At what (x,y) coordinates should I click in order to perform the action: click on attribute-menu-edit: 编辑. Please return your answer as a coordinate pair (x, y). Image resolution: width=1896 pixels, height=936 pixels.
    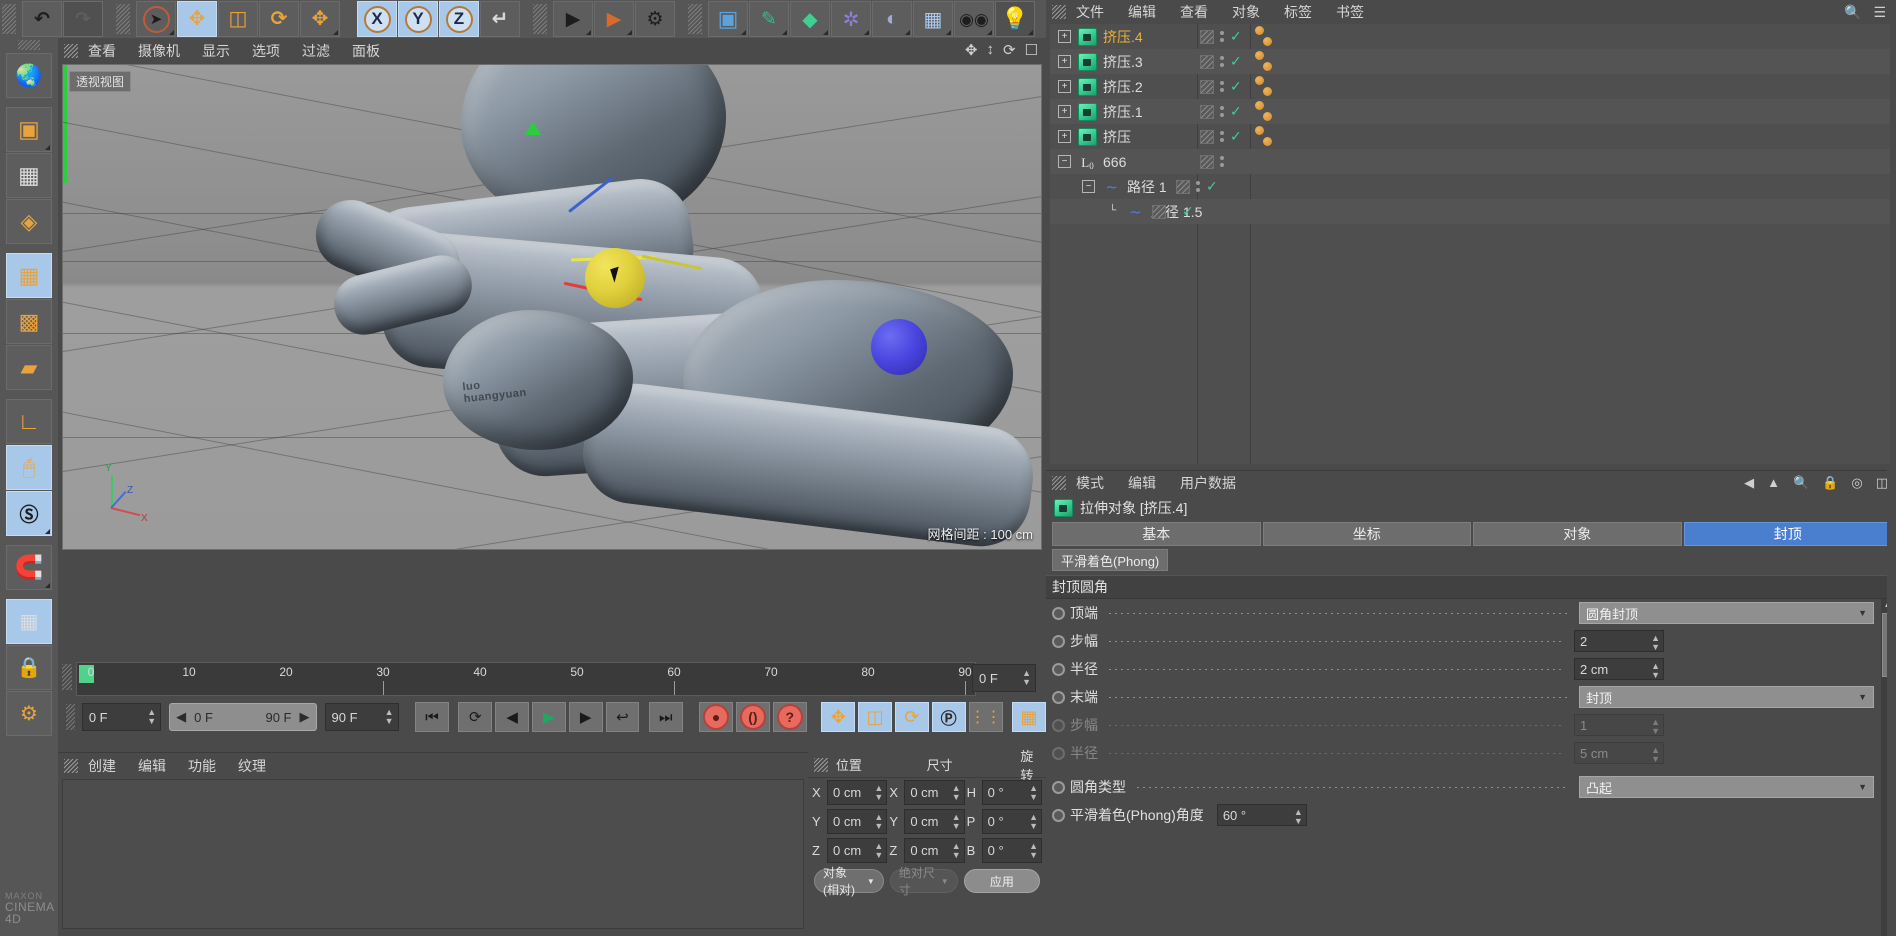
    Looking at the image, I should click on (1142, 483).